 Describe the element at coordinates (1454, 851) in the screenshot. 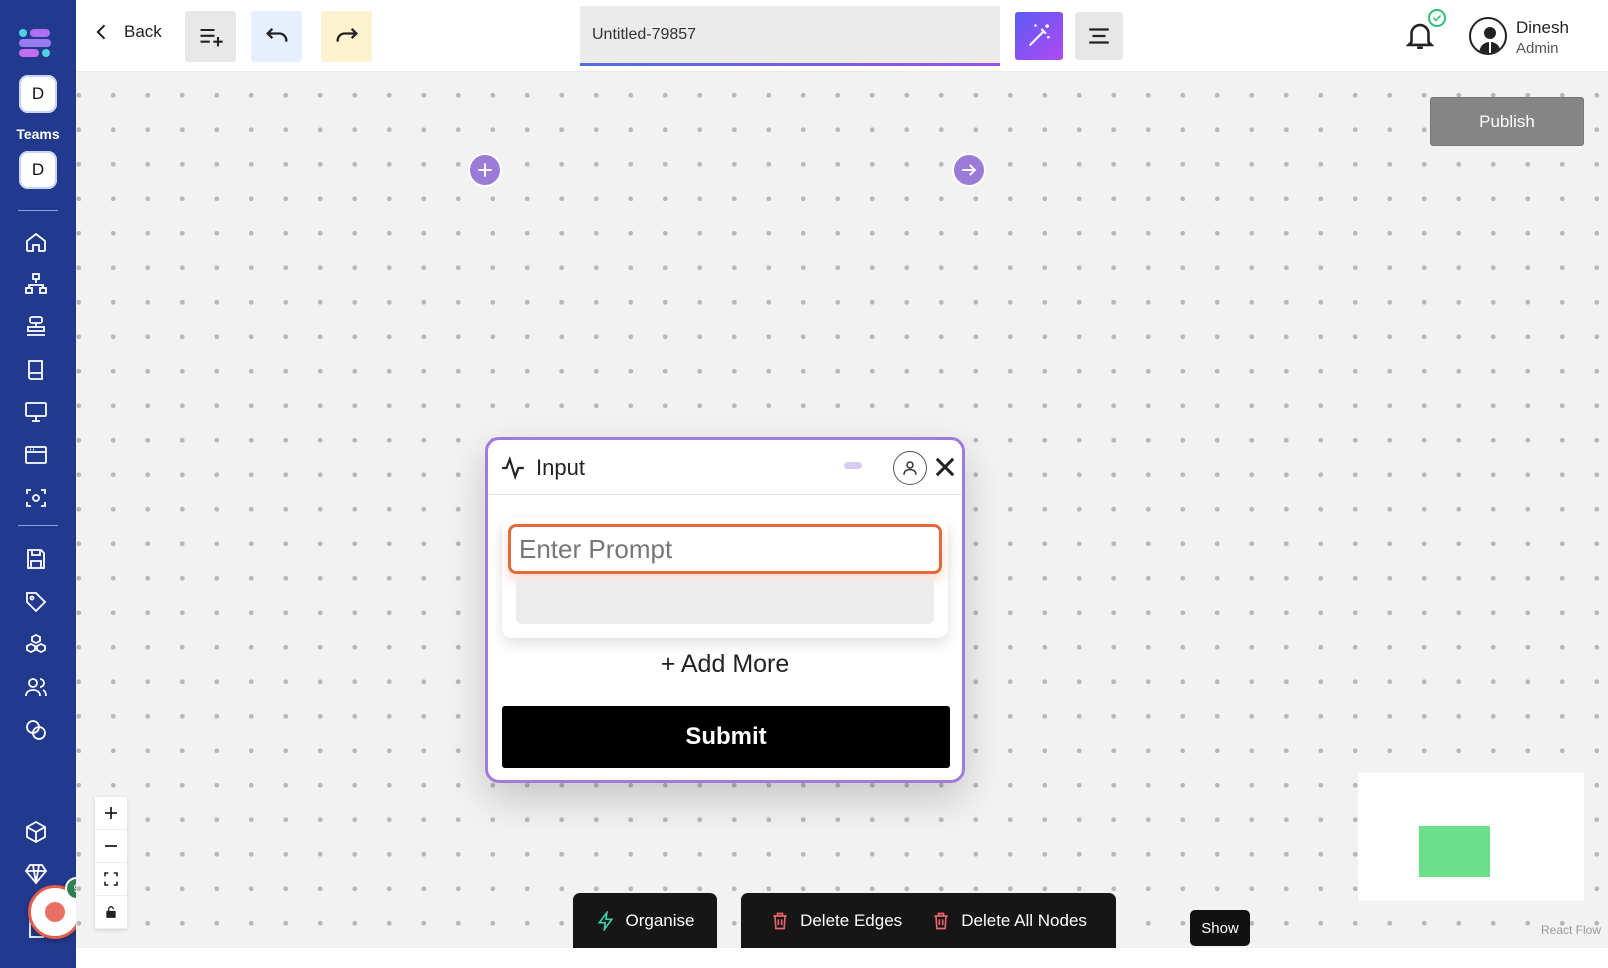

I see `minimap-node` at that location.